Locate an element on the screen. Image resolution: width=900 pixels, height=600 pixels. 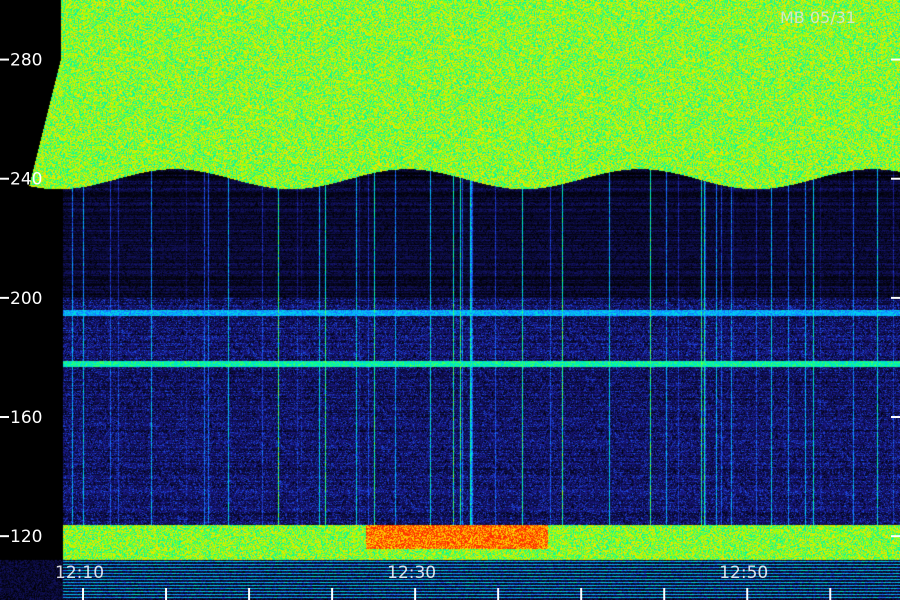
x-tick-label: 12:50 is located at coordinates (743, 573).